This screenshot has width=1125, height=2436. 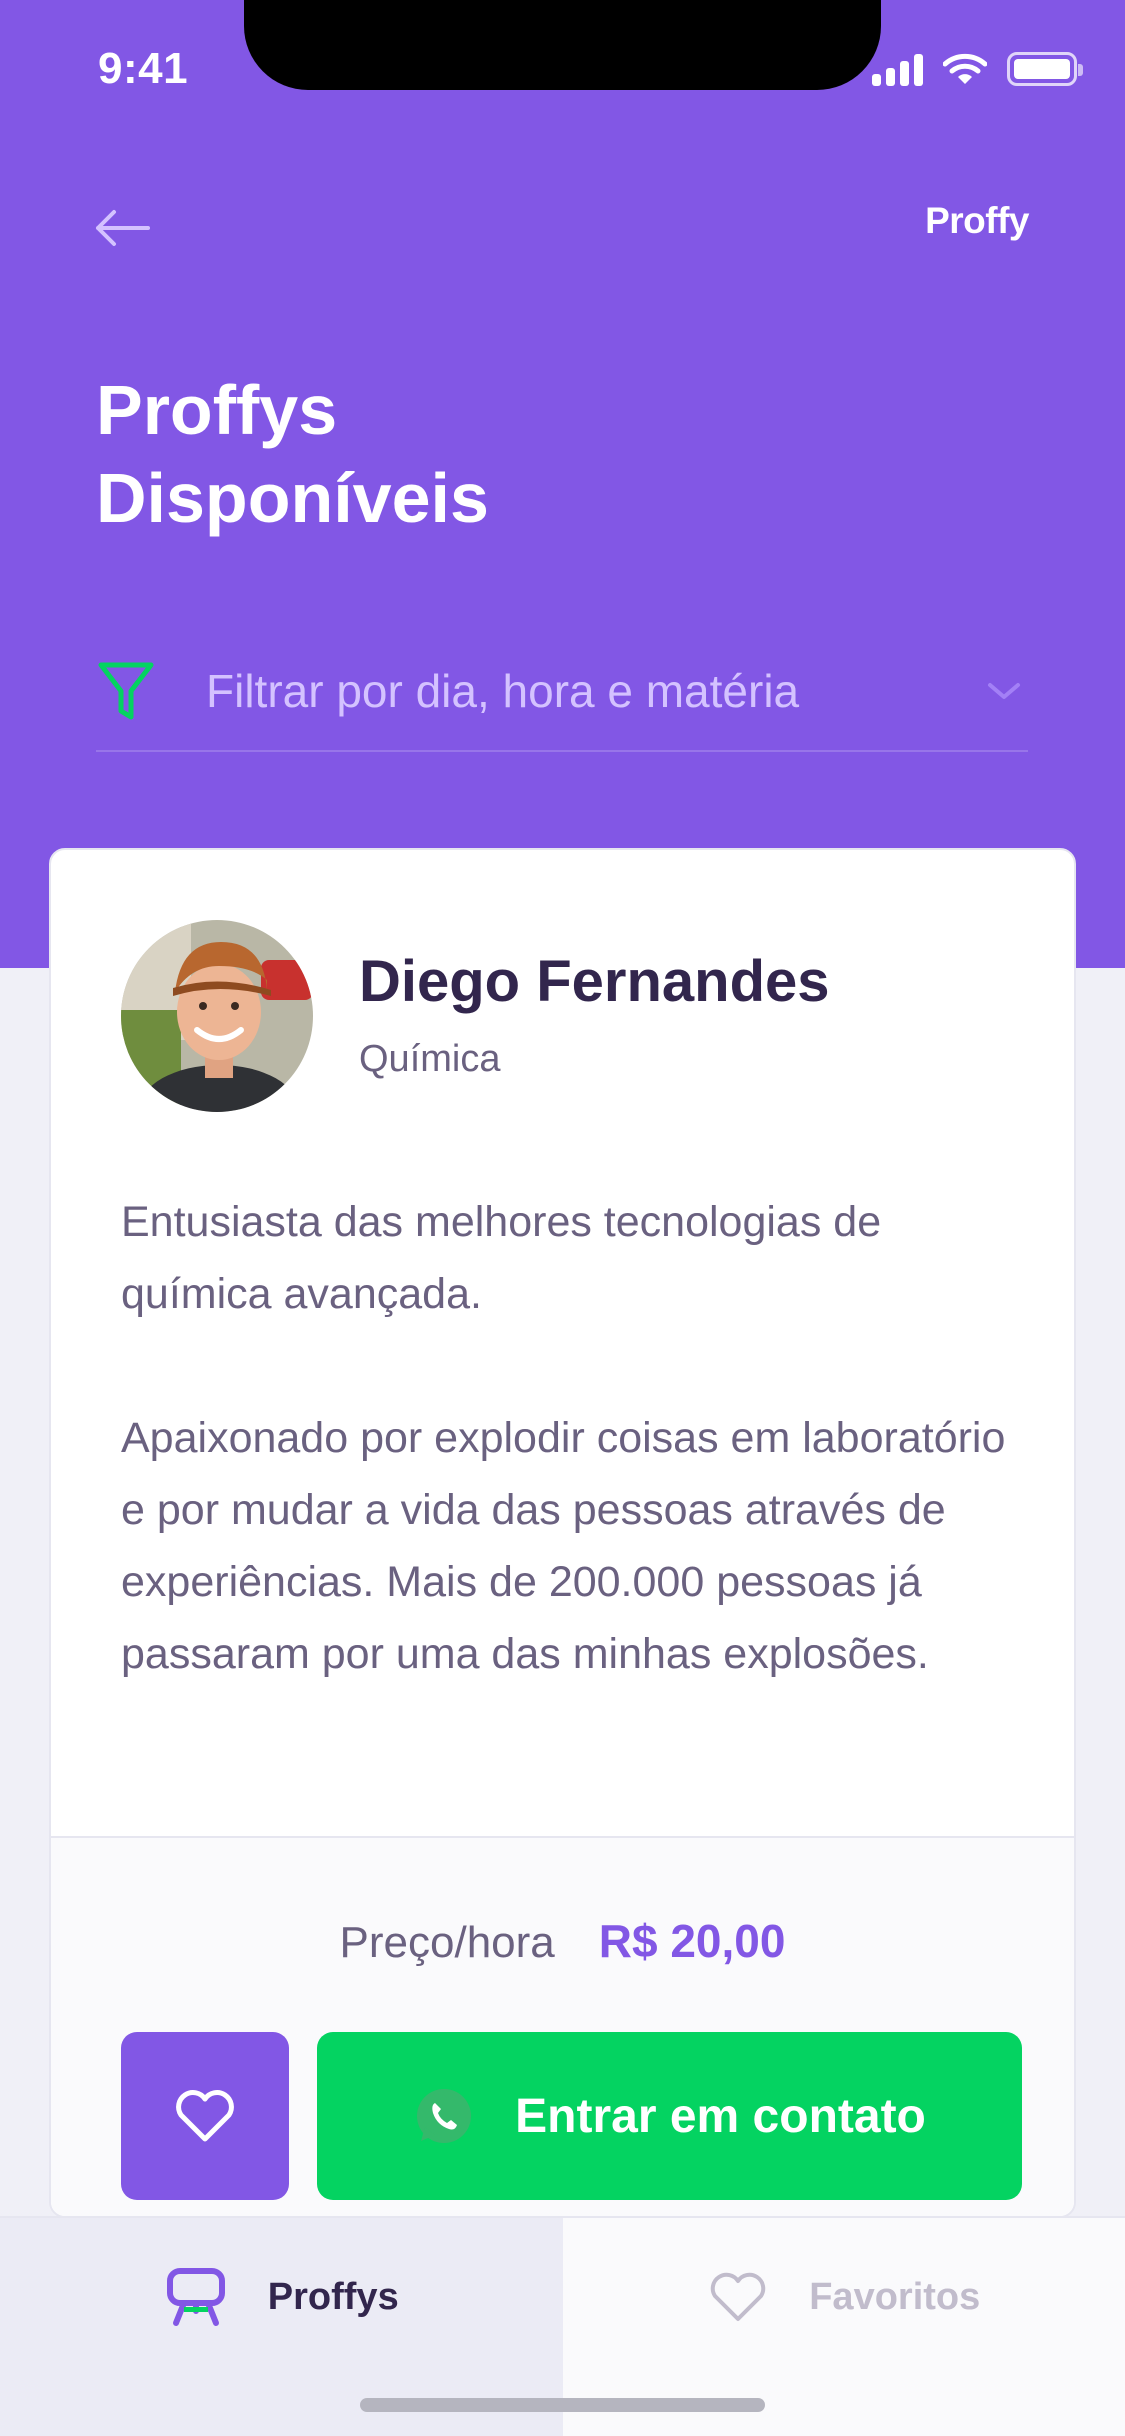 What do you see at coordinates (720, 2116) in the screenshot?
I see `contact-button-label: Entrar em contato` at bounding box center [720, 2116].